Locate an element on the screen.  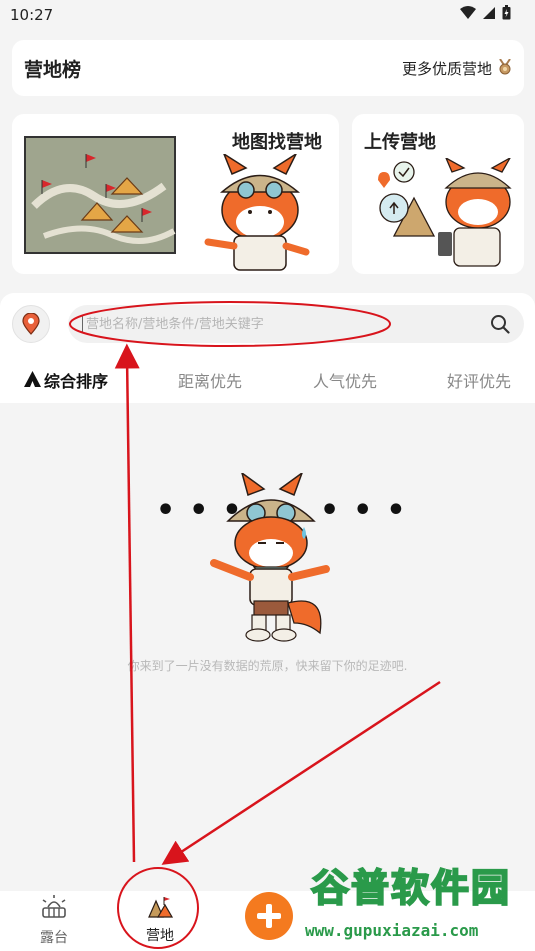
ellipsis-right: ••• is located at coordinates (370, 510).